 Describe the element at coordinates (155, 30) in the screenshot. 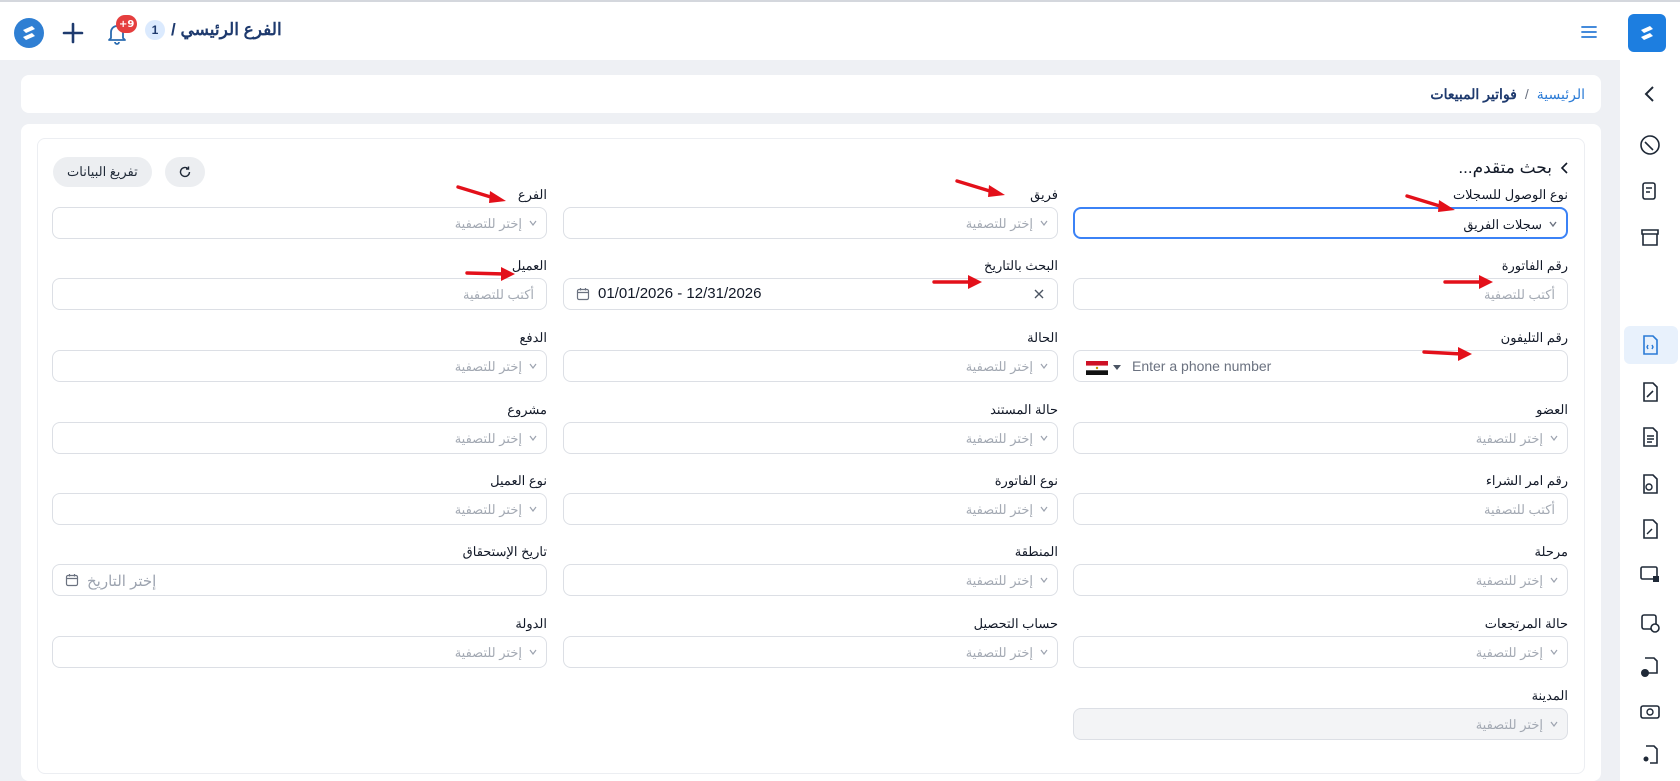

I see `branch-count-badge: 1` at that location.